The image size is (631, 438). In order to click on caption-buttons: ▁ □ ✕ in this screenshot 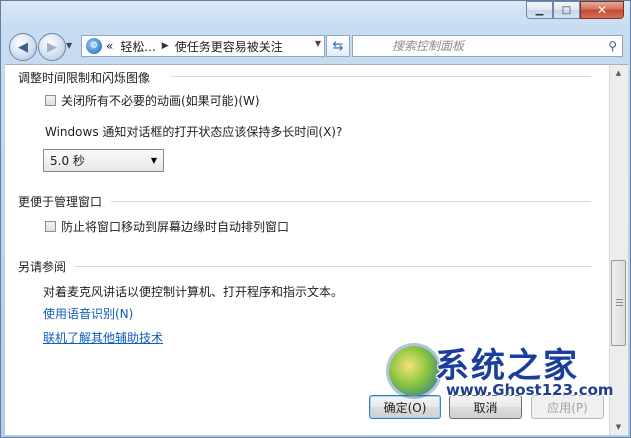, I will do `click(575, 10)`.